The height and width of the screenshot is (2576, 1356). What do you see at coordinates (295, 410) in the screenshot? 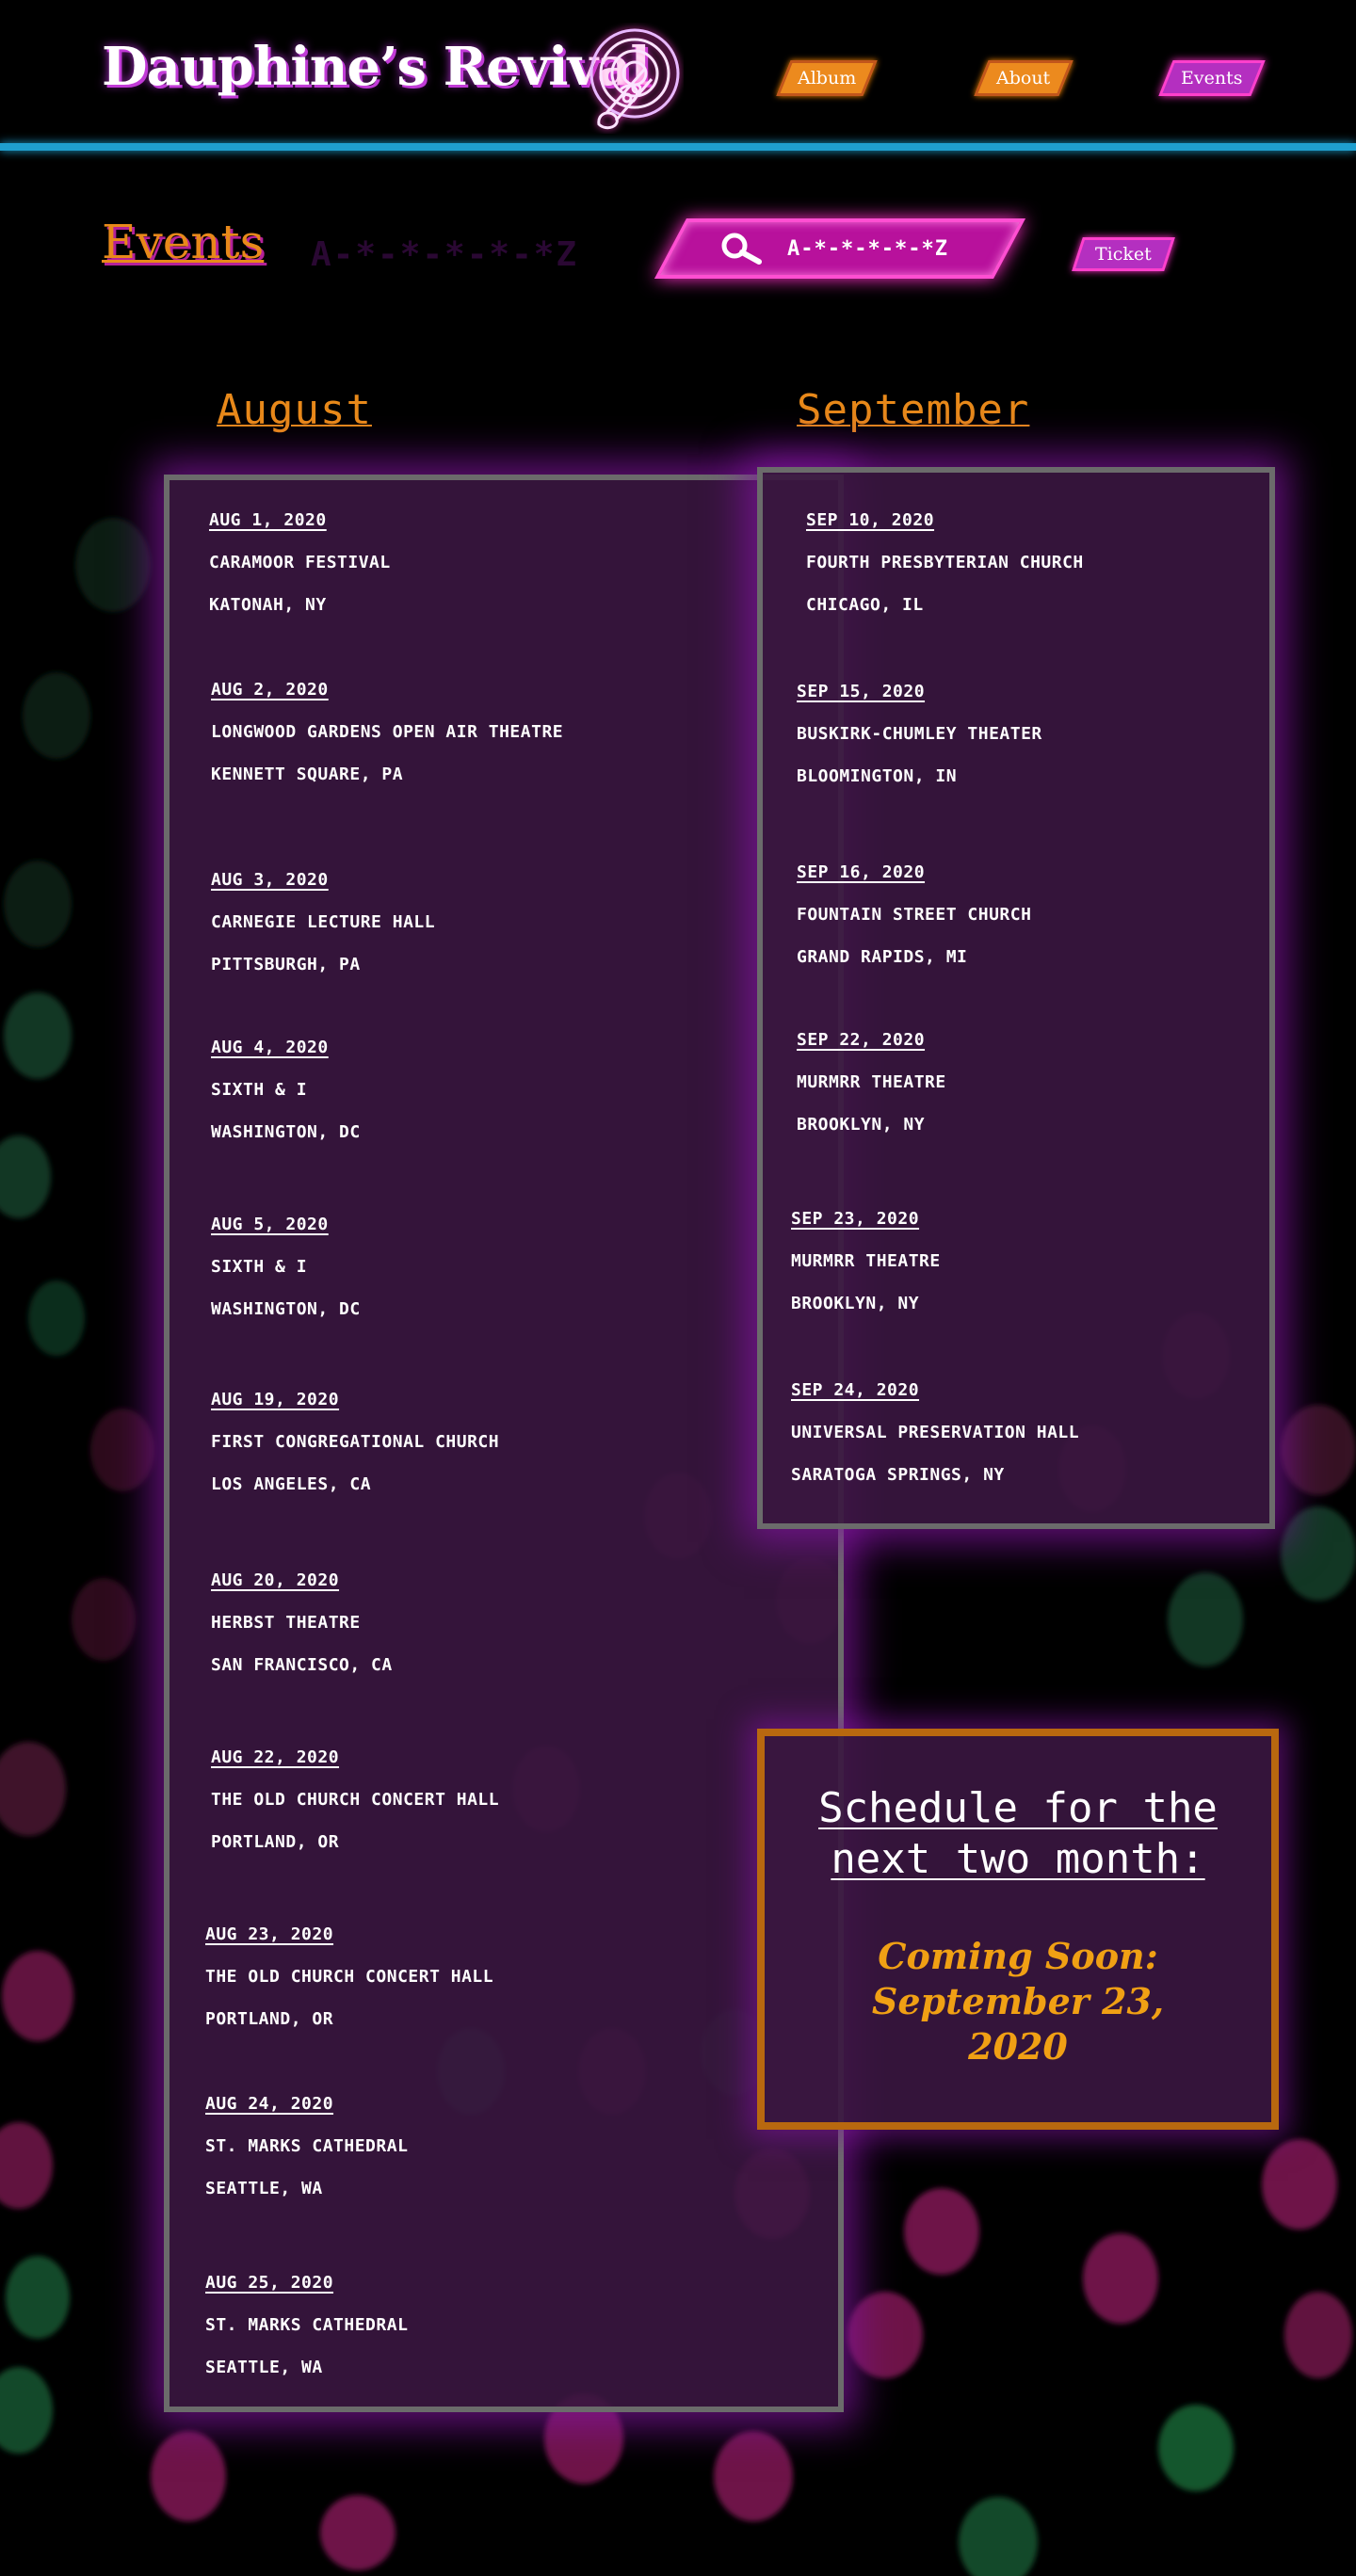
I see `month-heading-august: August` at bounding box center [295, 410].